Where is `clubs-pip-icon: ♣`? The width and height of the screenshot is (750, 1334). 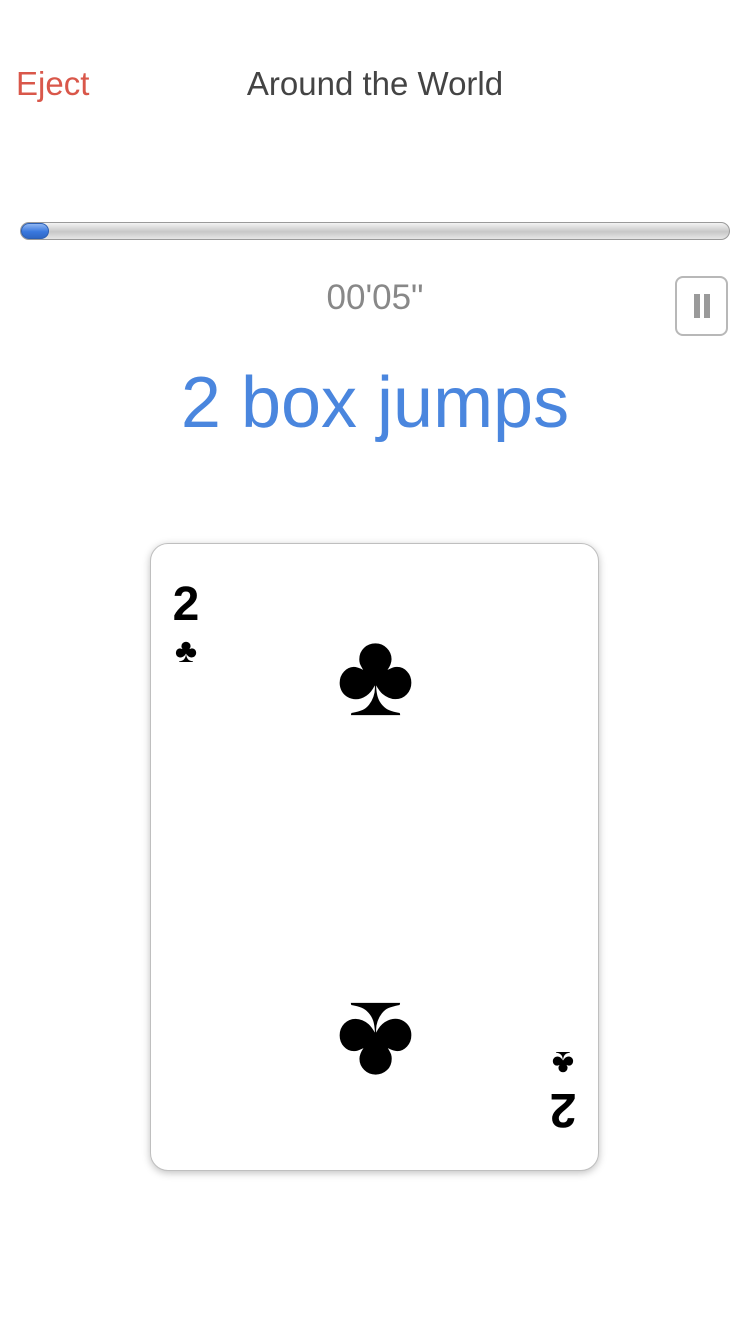 clubs-pip-icon: ♣ is located at coordinates (375, 674).